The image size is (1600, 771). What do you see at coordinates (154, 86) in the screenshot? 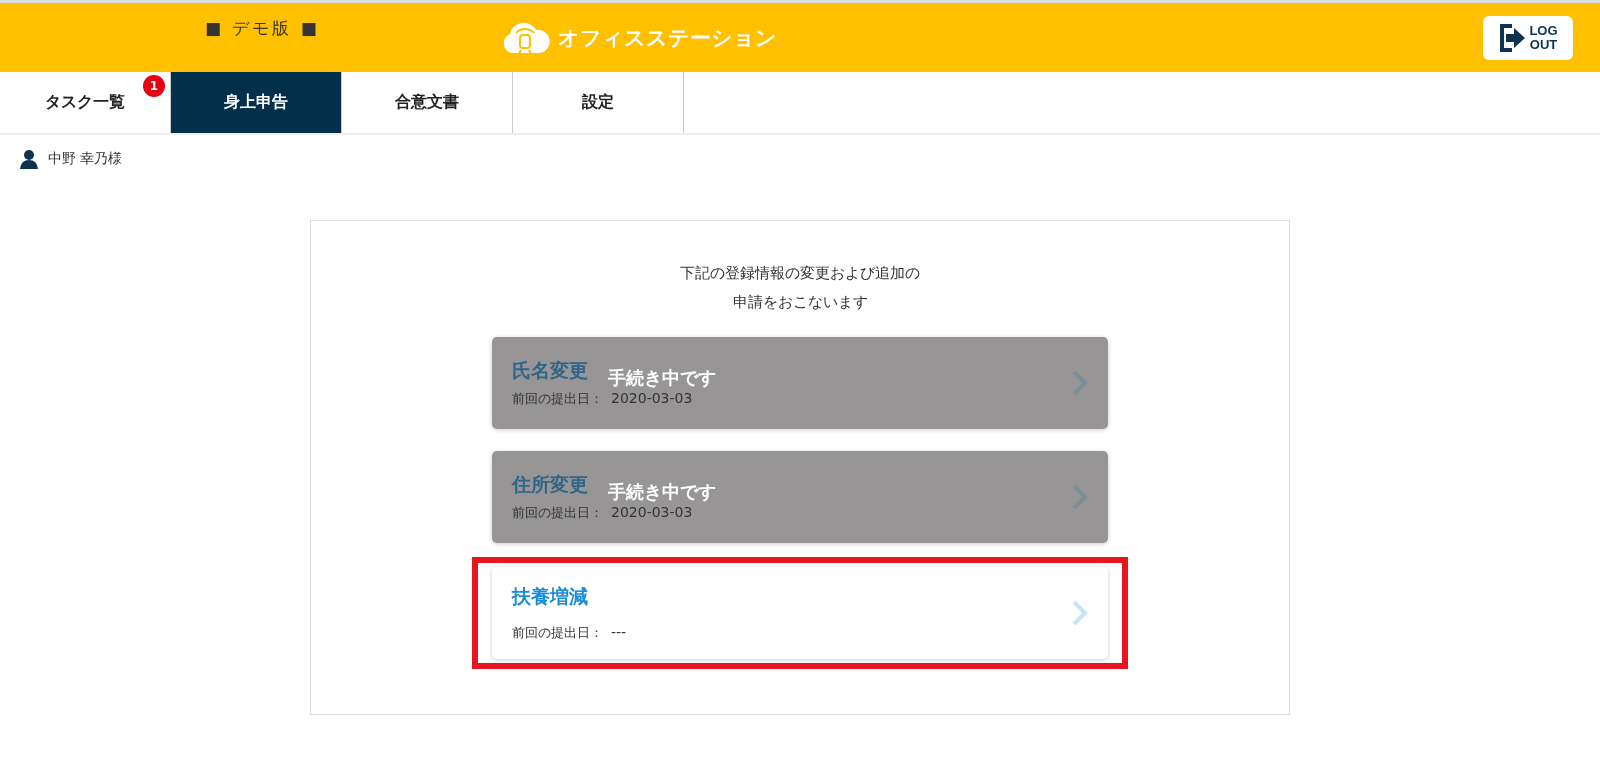
I see `notification-badge: 1` at bounding box center [154, 86].